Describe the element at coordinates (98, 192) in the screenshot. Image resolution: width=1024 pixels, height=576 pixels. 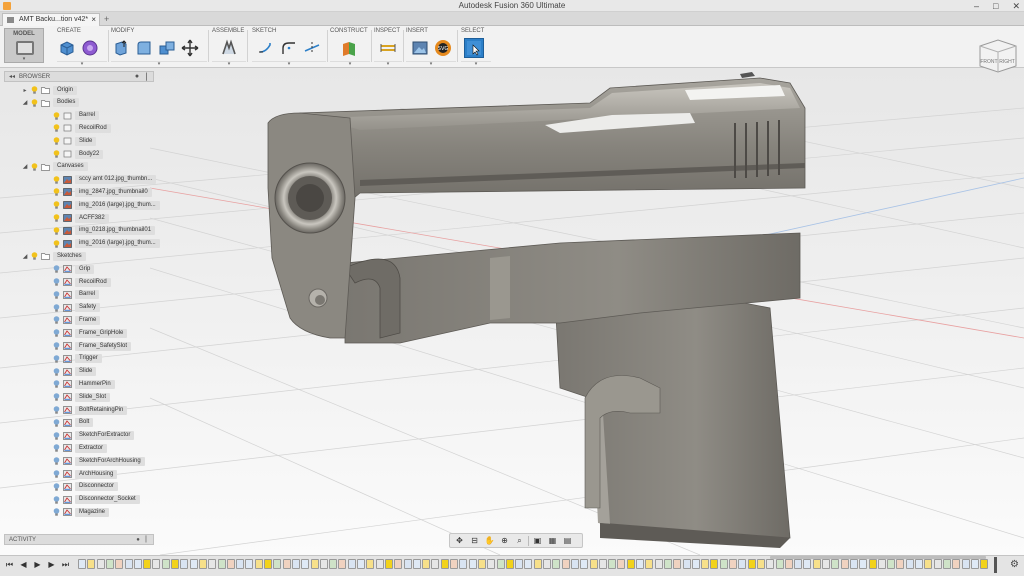
I see `browser-node: img_2847.jpg_thumbnail0` at that location.